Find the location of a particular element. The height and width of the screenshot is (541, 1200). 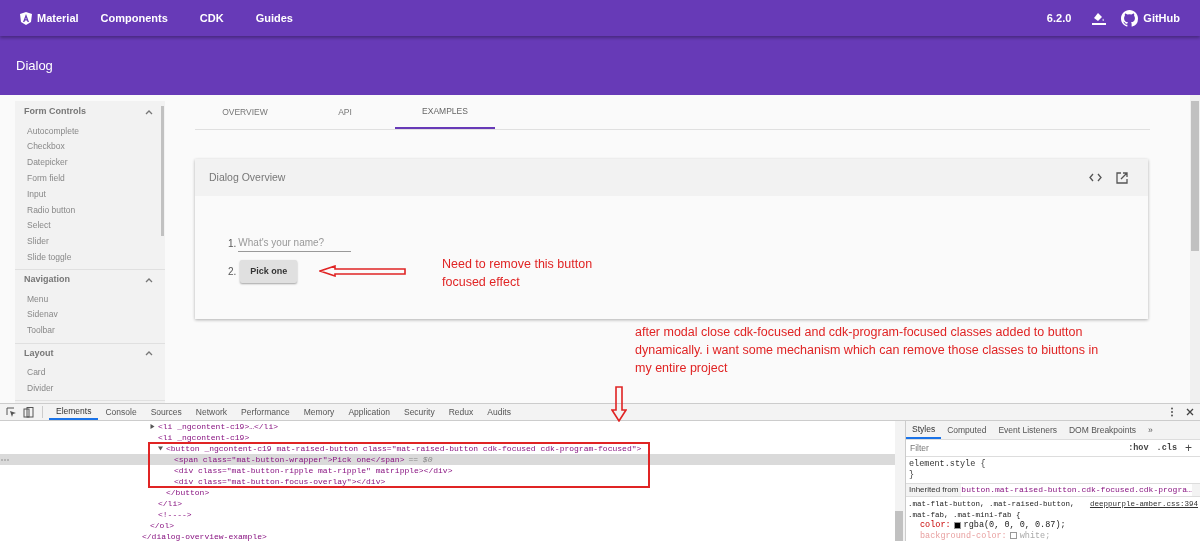

nav-link: Guides is located at coordinates (274, 18).